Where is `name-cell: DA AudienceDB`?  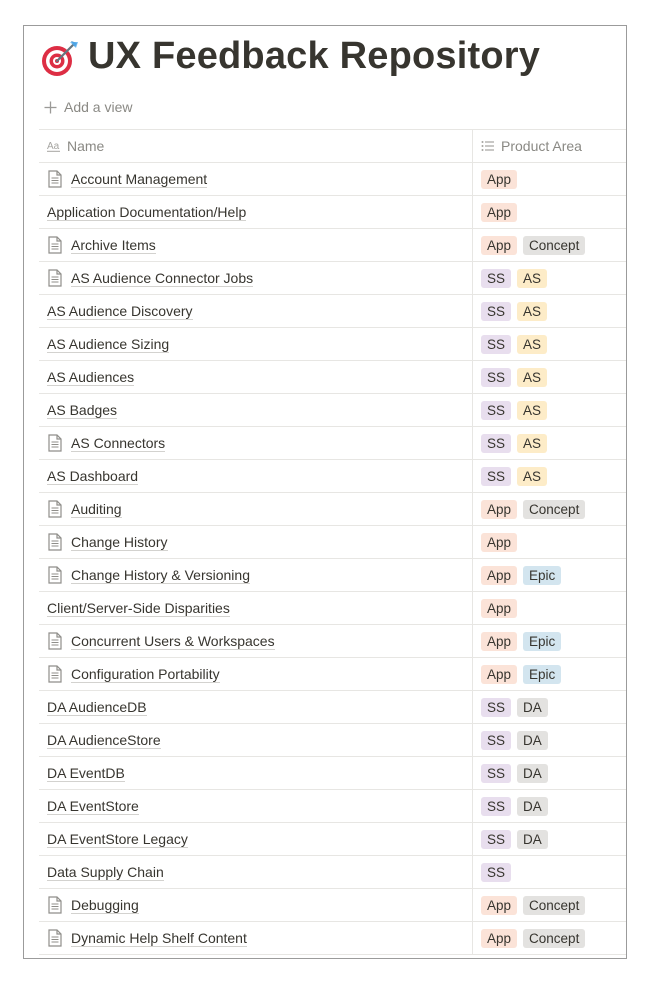
name-cell: DA AudienceDB is located at coordinates (256, 707).